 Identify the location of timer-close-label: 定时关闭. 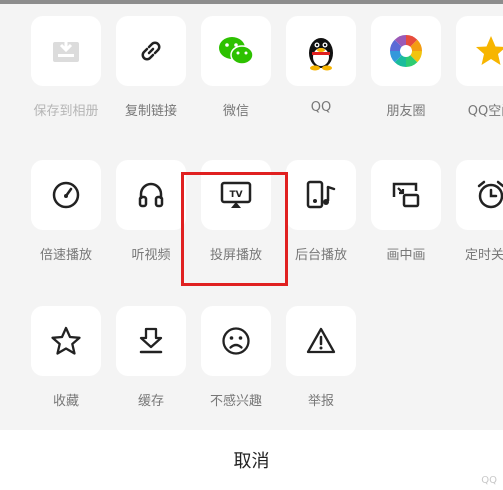
(483, 255).